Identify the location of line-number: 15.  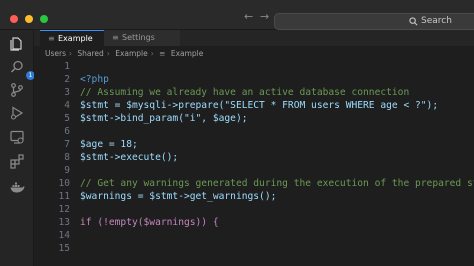
(64, 248).